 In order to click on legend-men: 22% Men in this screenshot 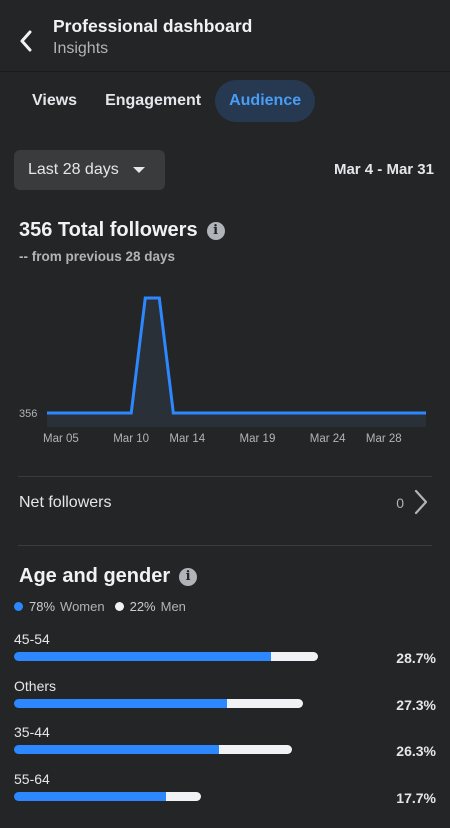, I will do `click(150, 606)`.